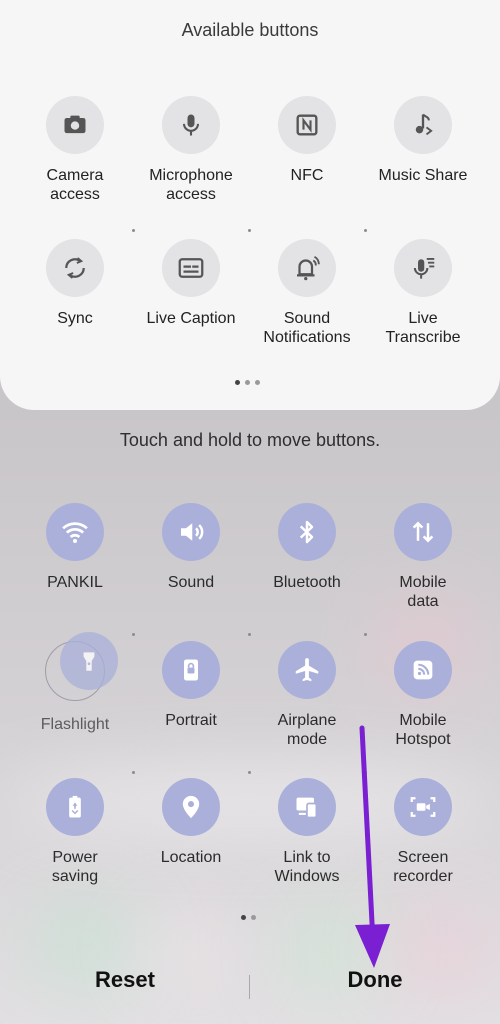  I want to click on reset-button: Reset, so click(125, 980).